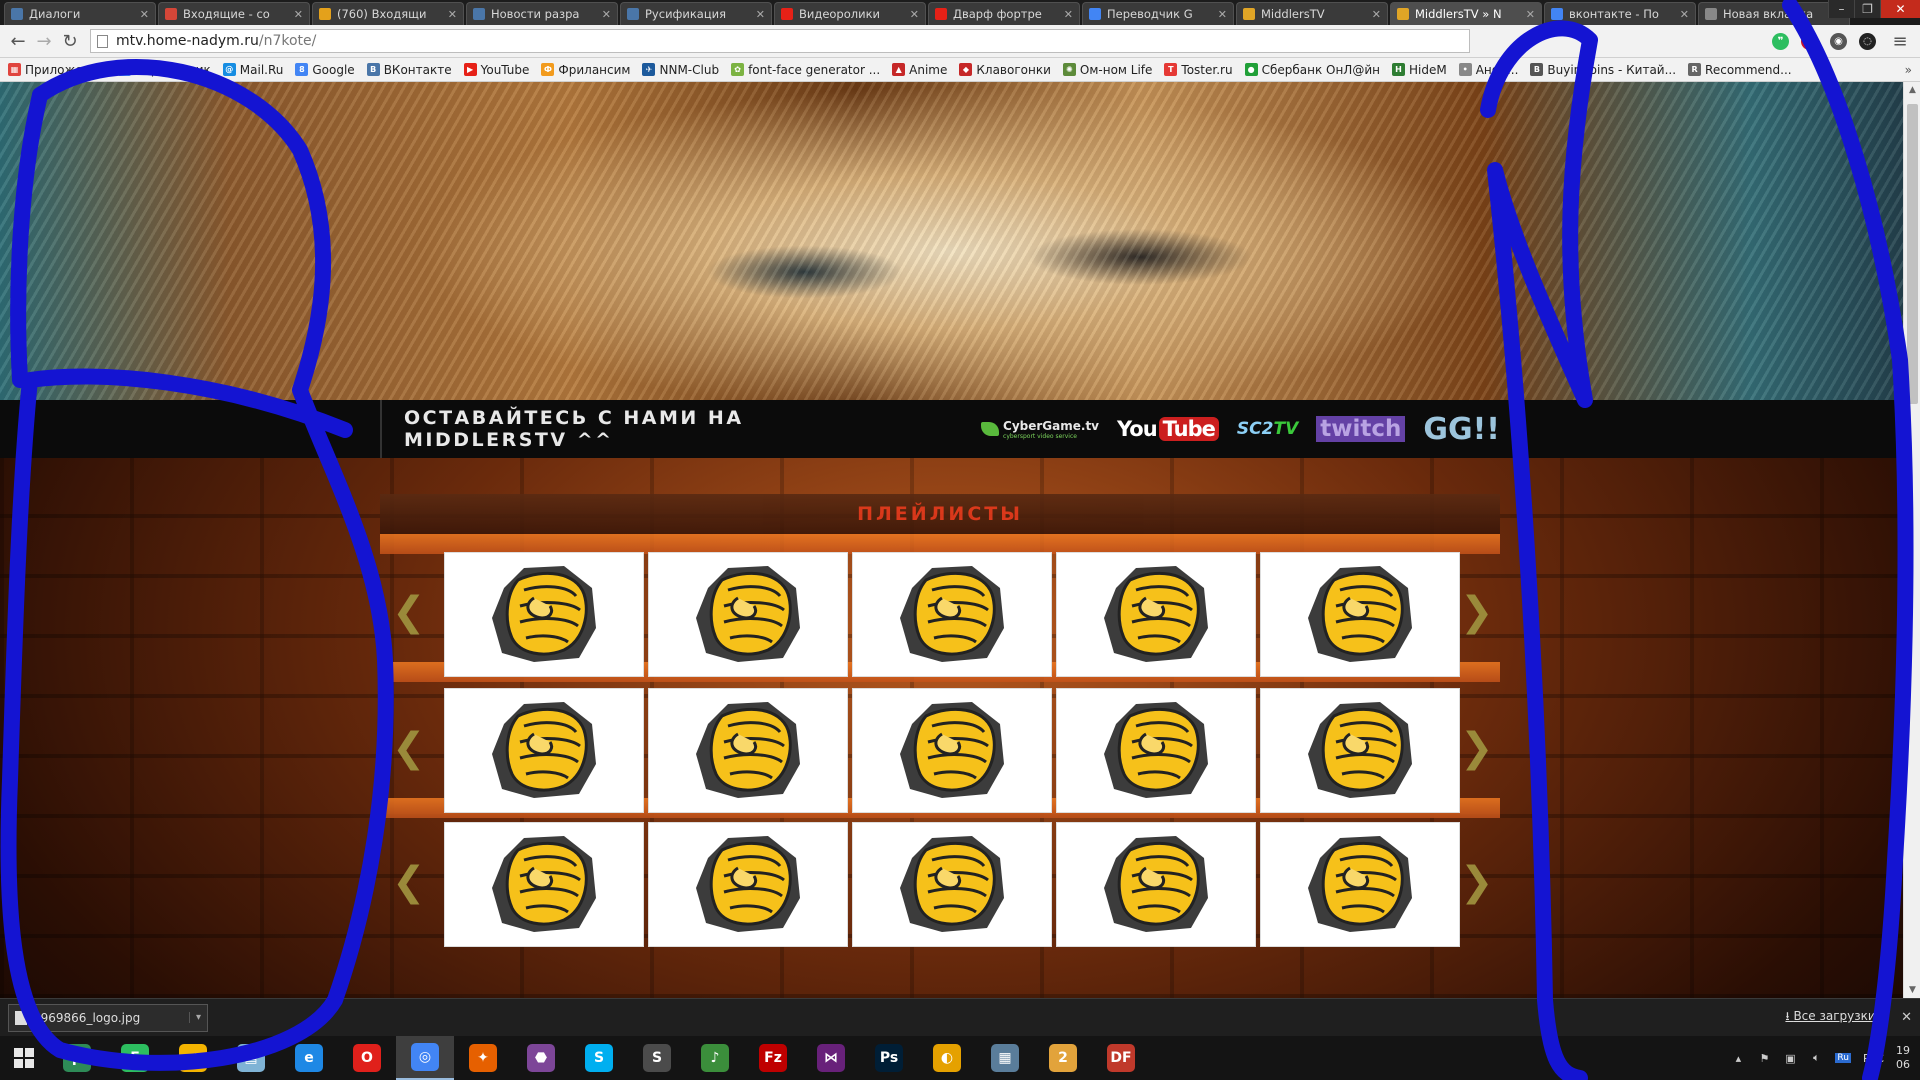 The width and height of the screenshot is (1920, 1080). What do you see at coordinates (425, 1058) in the screenshot?
I see `taskbar-app: ◎` at bounding box center [425, 1058].